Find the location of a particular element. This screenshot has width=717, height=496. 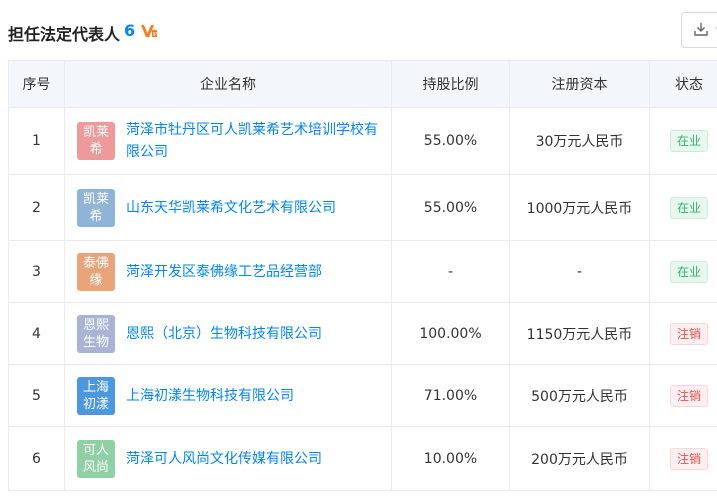

registered-capital: 1150万元人民币 is located at coordinates (579, 333).